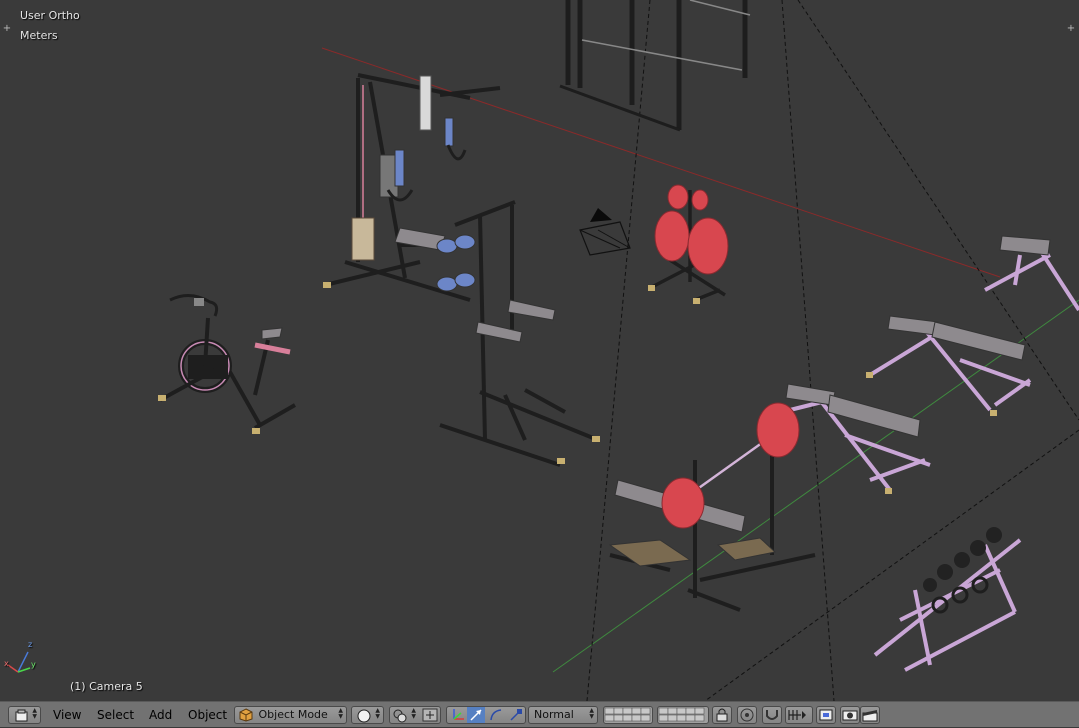 The image size is (1079, 728). What do you see at coordinates (605, 232) in the screenshot?
I see `camera-object` at bounding box center [605, 232].